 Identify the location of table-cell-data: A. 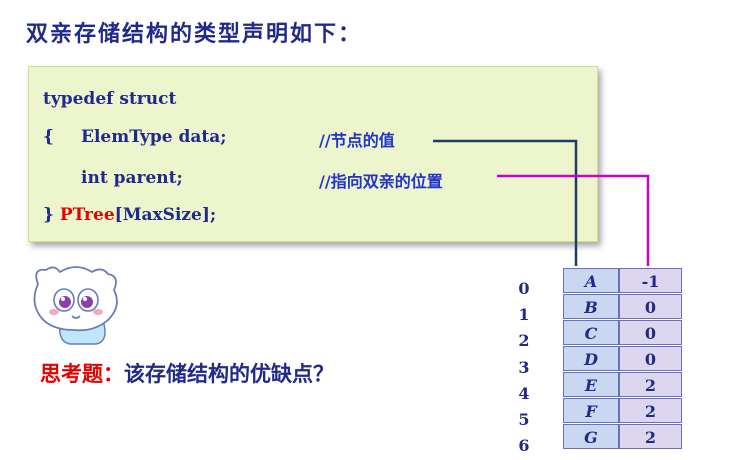
(591, 280).